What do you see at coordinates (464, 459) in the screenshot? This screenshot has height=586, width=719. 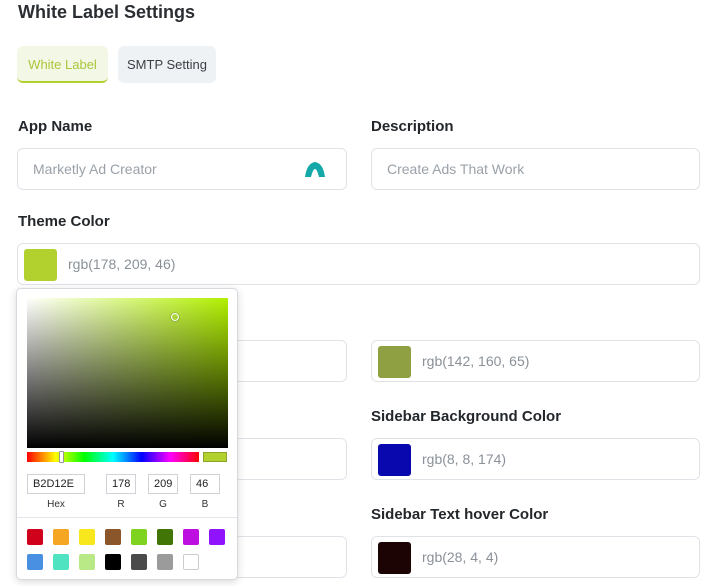 I see `sidebar-bg-value: rgb(8, 8, 174)` at bounding box center [464, 459].